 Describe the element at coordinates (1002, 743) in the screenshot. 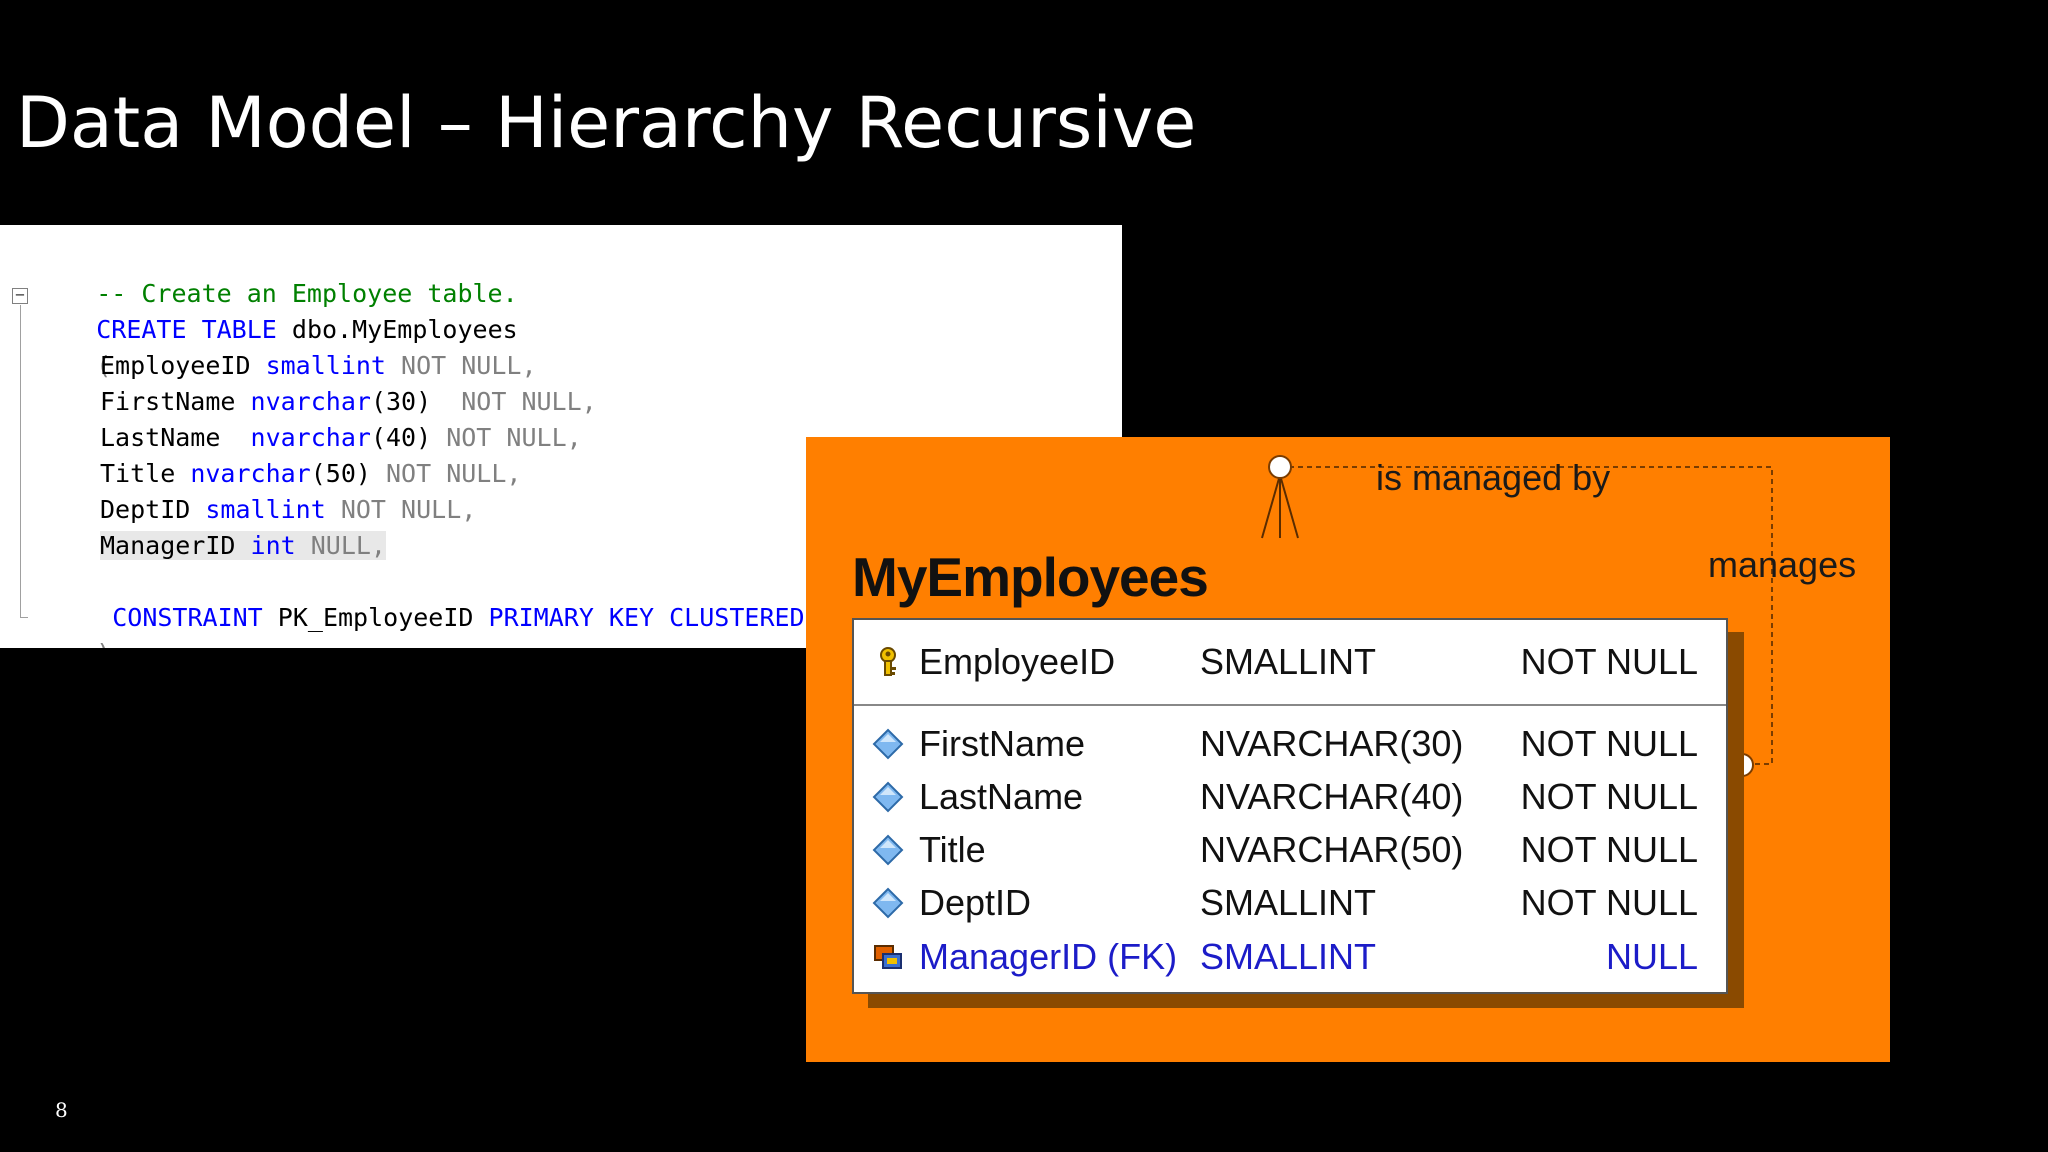

I see `attribute-name: FirstName` at that location.